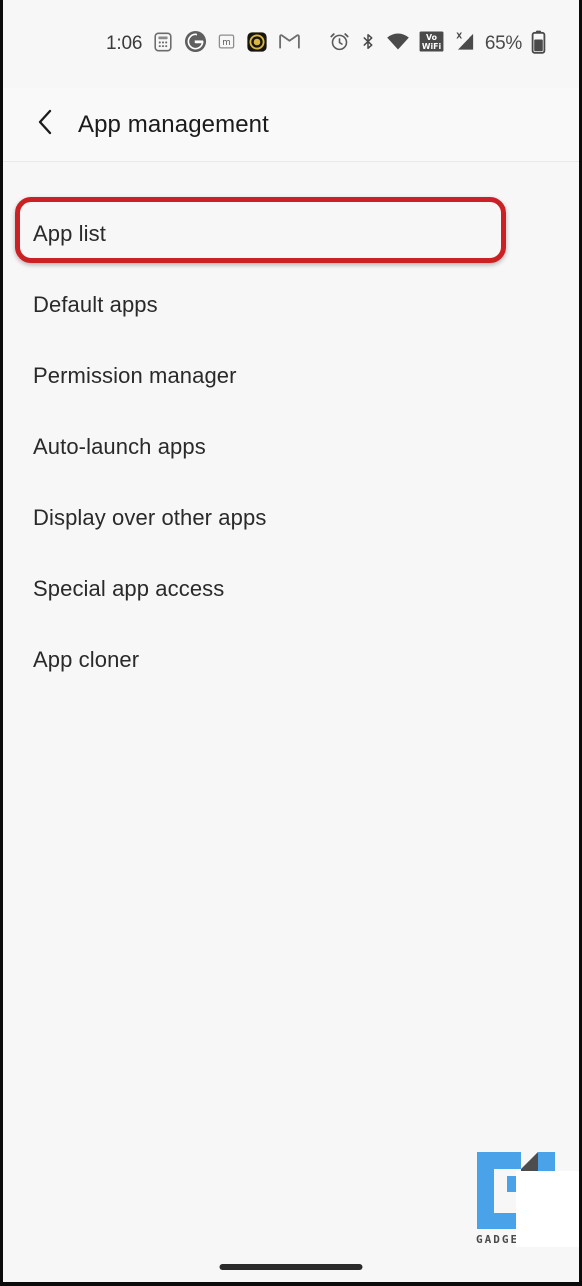 The height and width of the screenshot is (1286, 582). Describe the element at coordinates (464, 44) in the screenshot. I see `cellular-signal-icon: X` at that location.